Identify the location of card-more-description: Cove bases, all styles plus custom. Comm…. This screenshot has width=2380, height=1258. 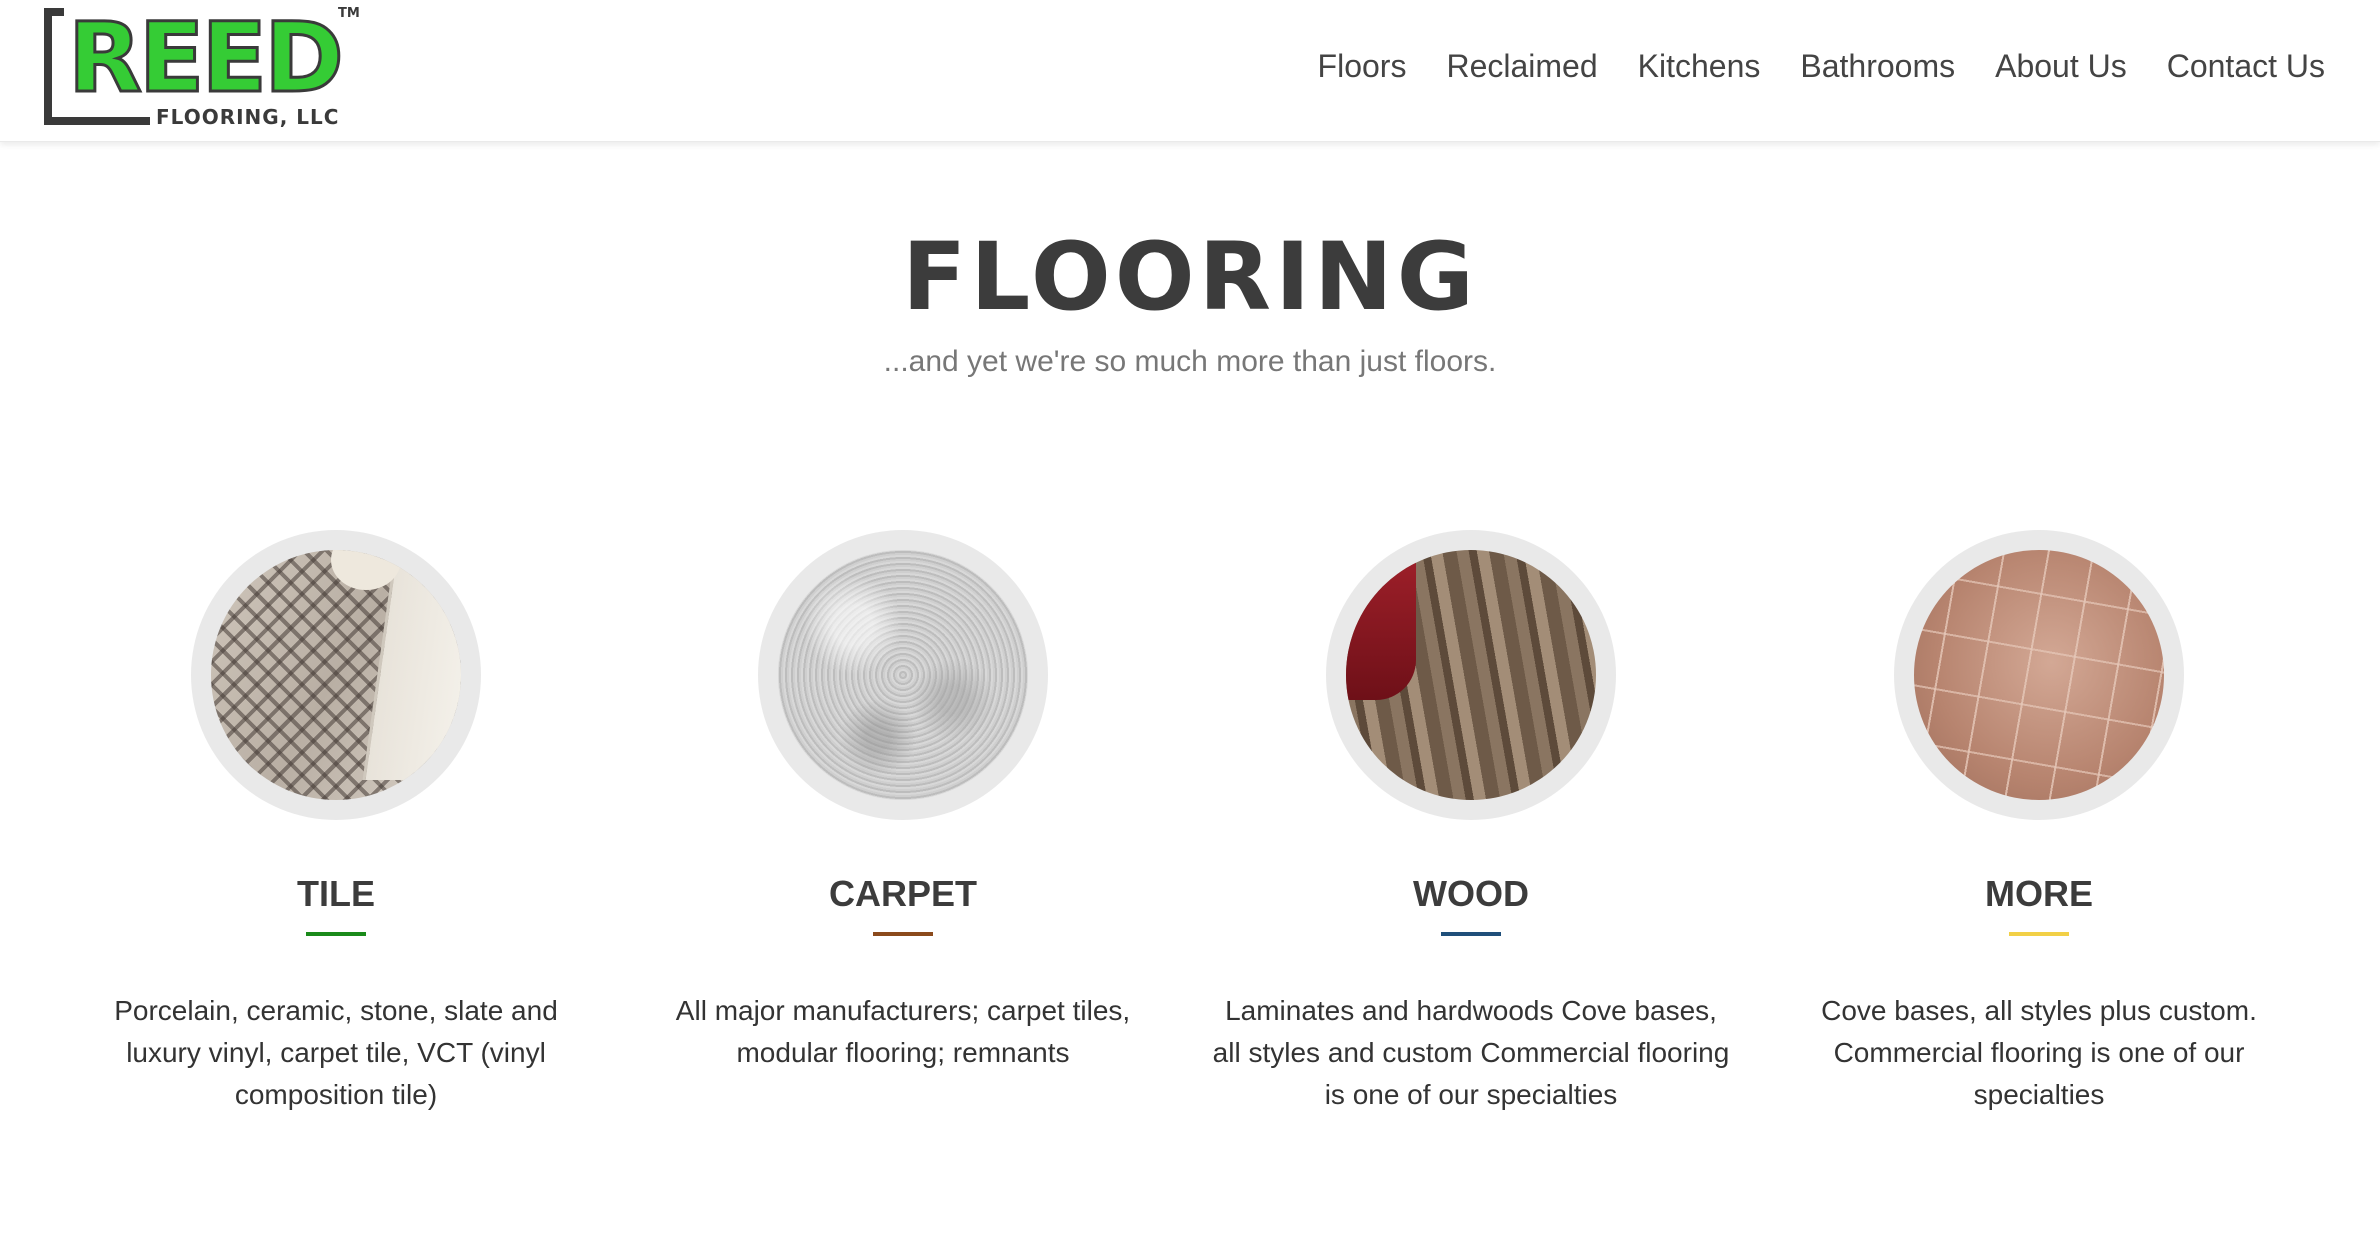
(2039, 1052).